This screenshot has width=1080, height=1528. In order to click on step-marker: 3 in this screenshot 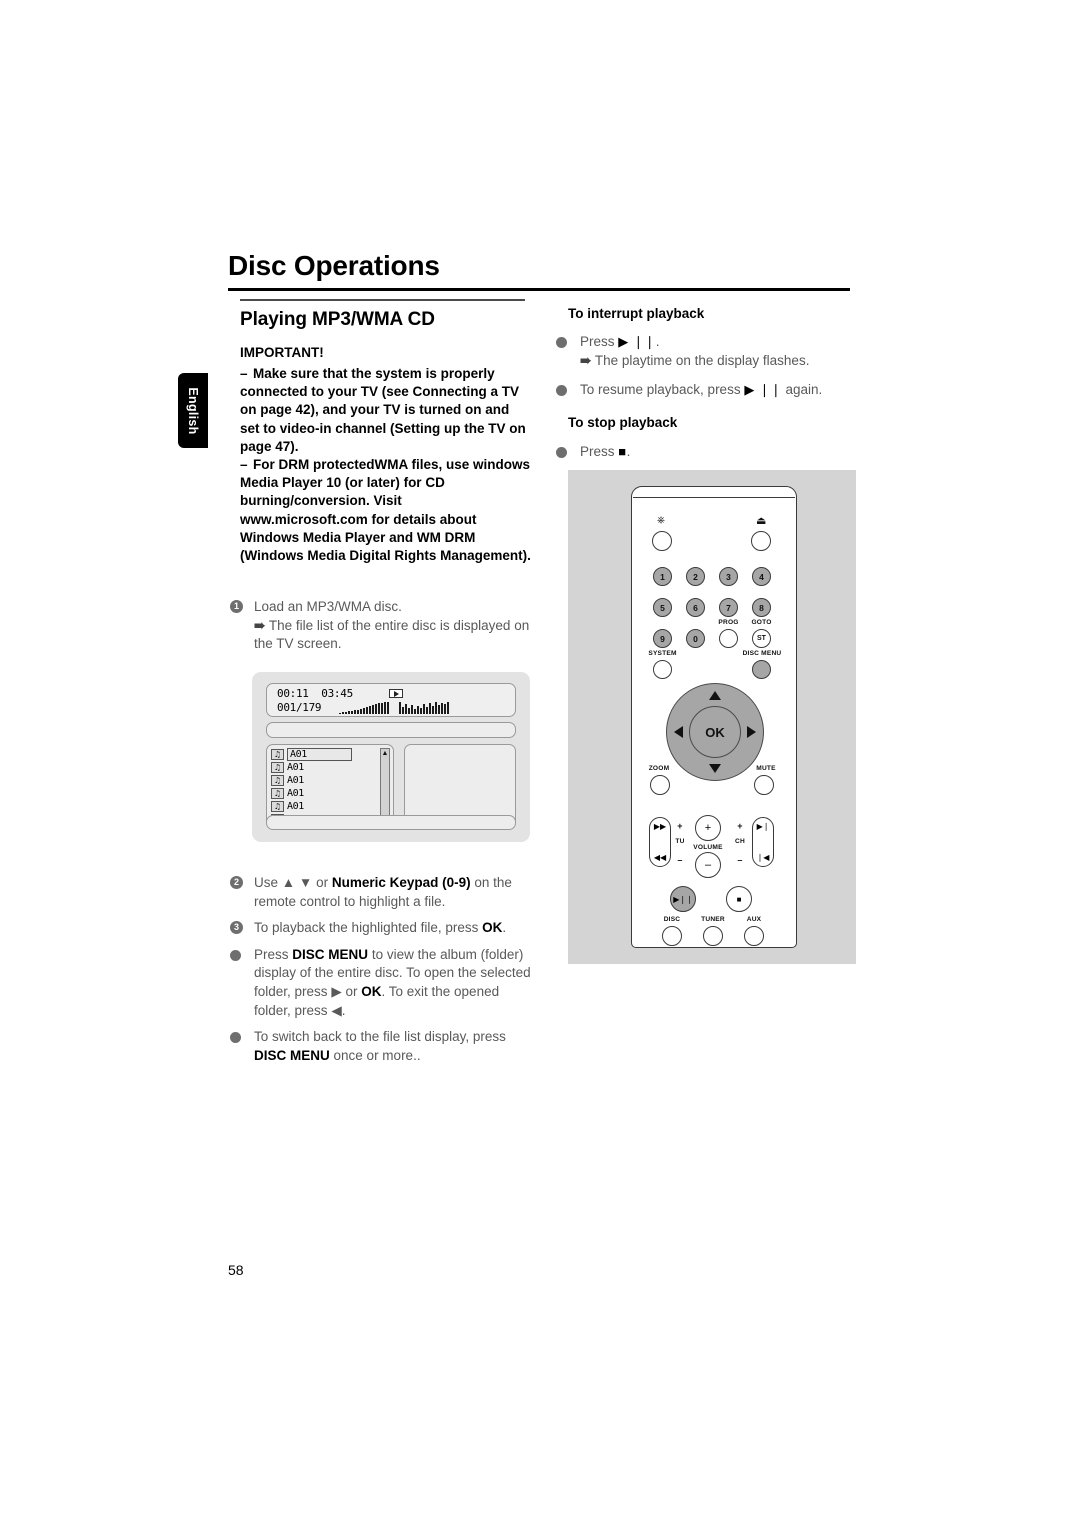, I will do `click(236, 928)`.